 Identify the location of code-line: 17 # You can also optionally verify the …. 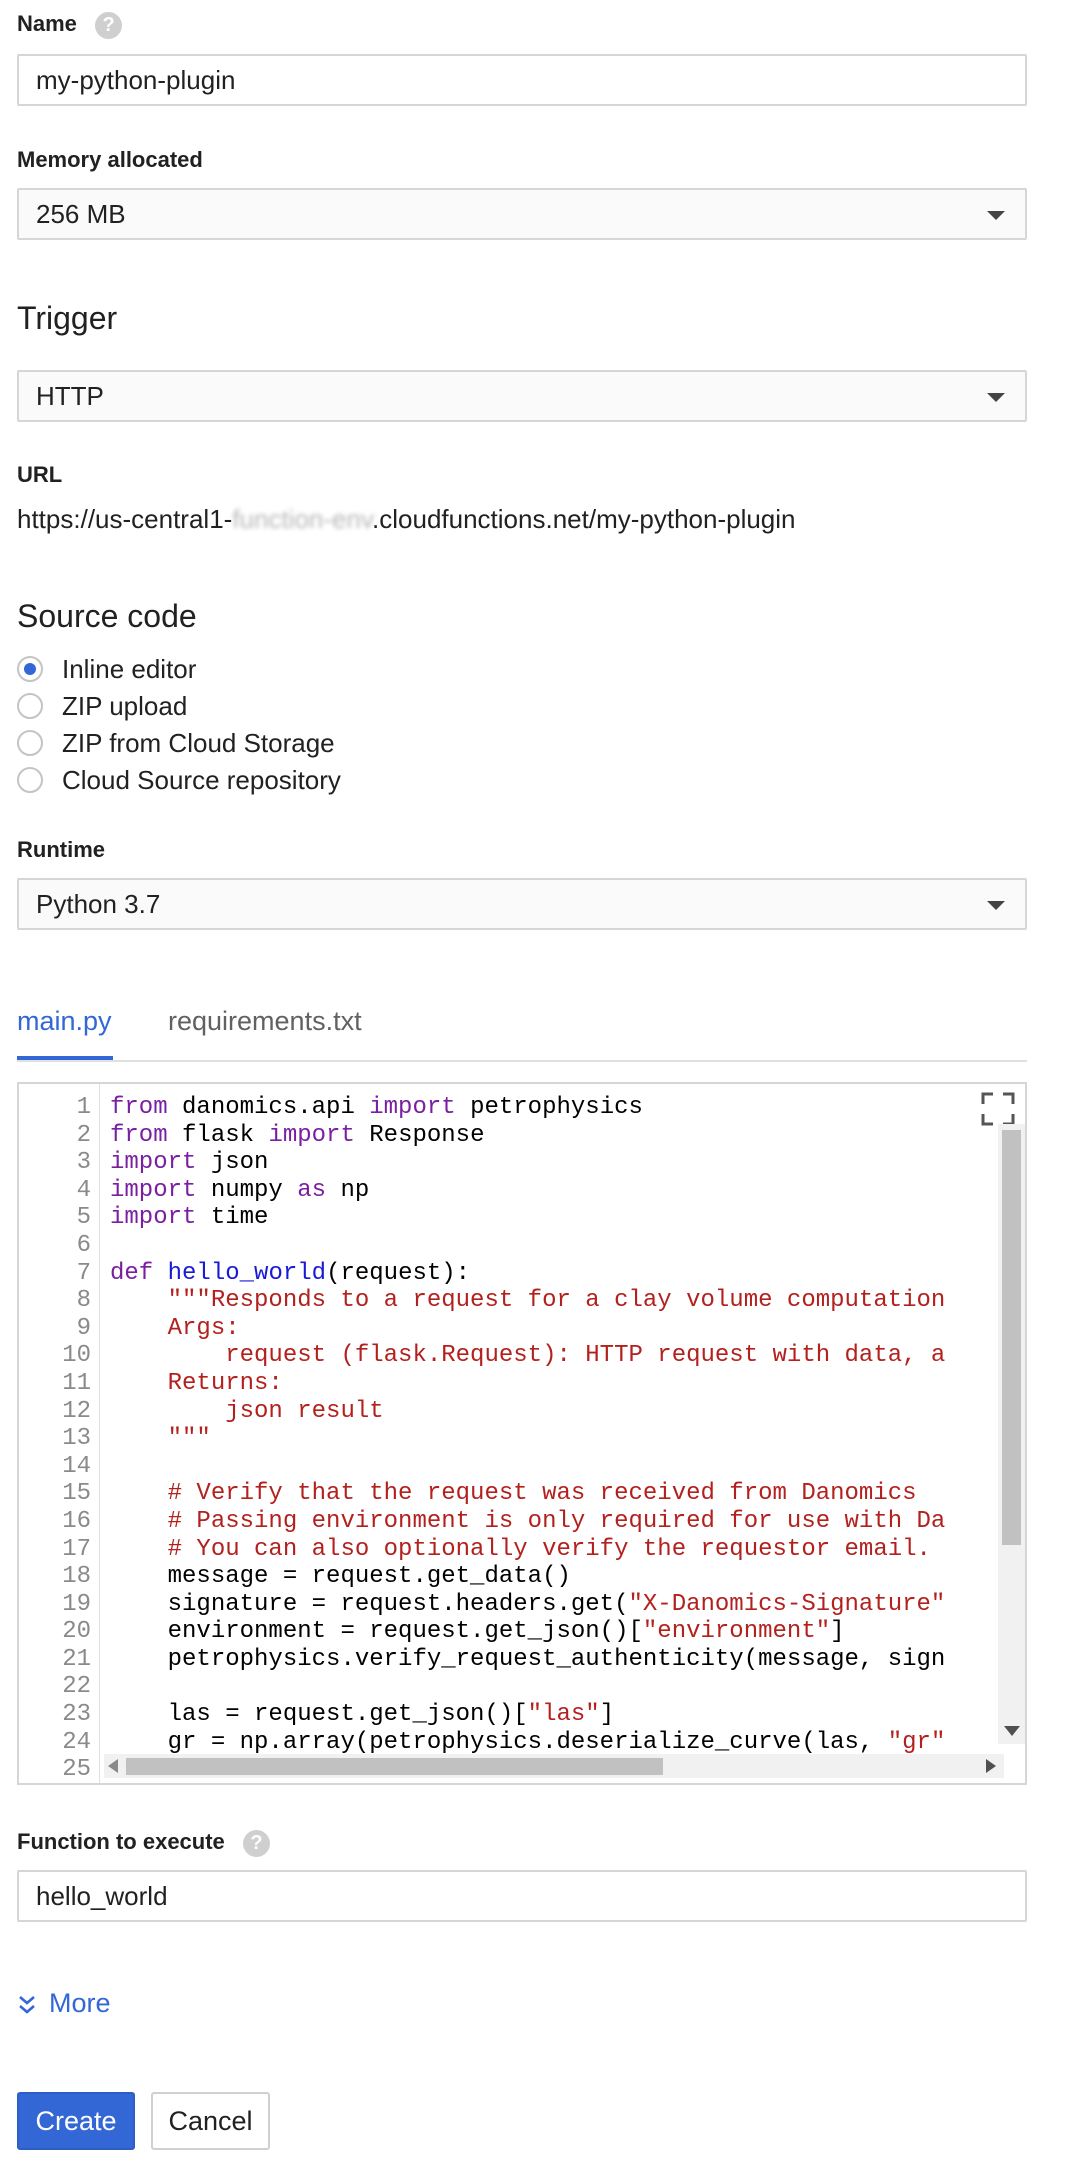
(506, 1550).